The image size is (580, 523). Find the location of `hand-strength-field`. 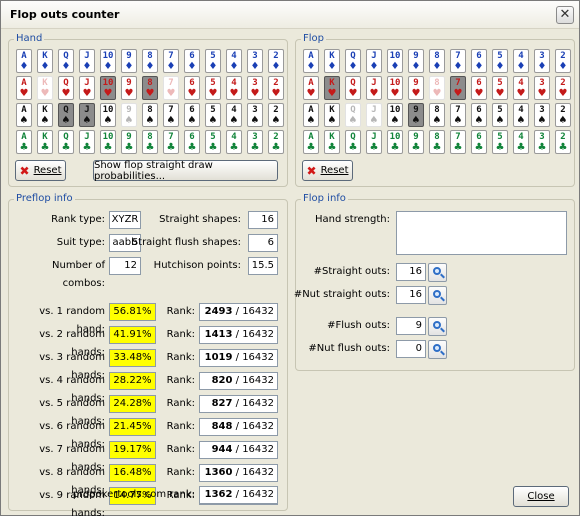

hand-strength-field is located at coordinates (481, 233).